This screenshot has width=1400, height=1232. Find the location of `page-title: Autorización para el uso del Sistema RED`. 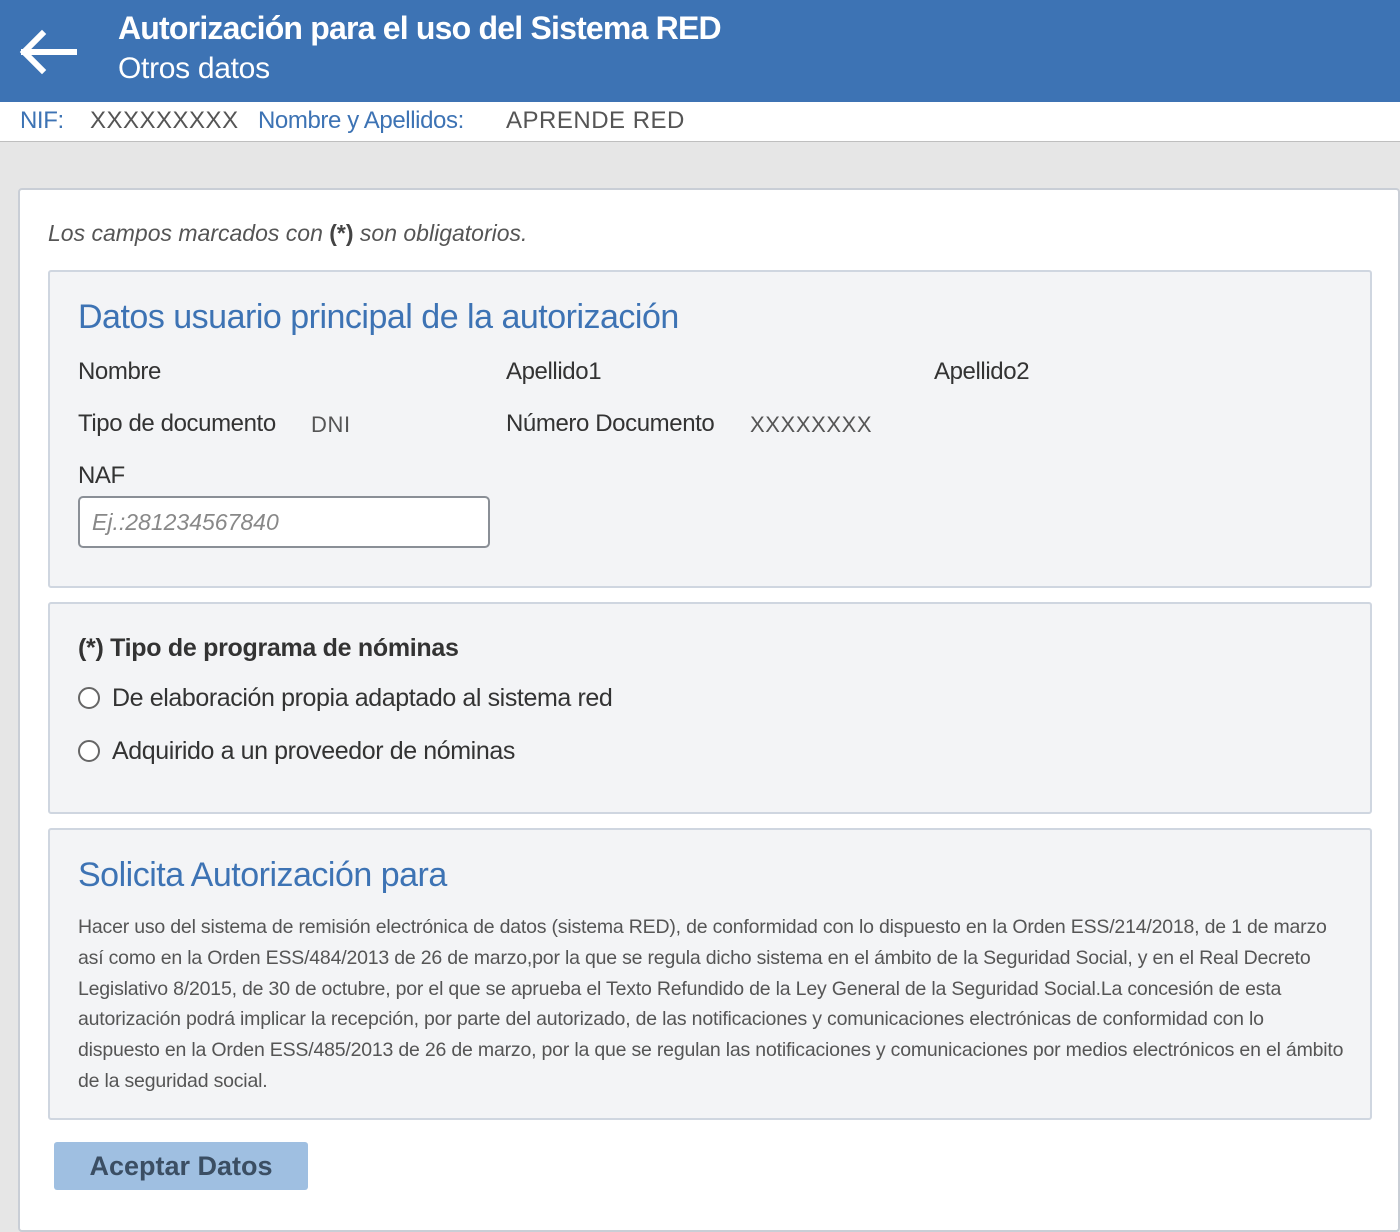

page-title: Autorización para el uso del Sistema RED is located at coordinates (420, 28).